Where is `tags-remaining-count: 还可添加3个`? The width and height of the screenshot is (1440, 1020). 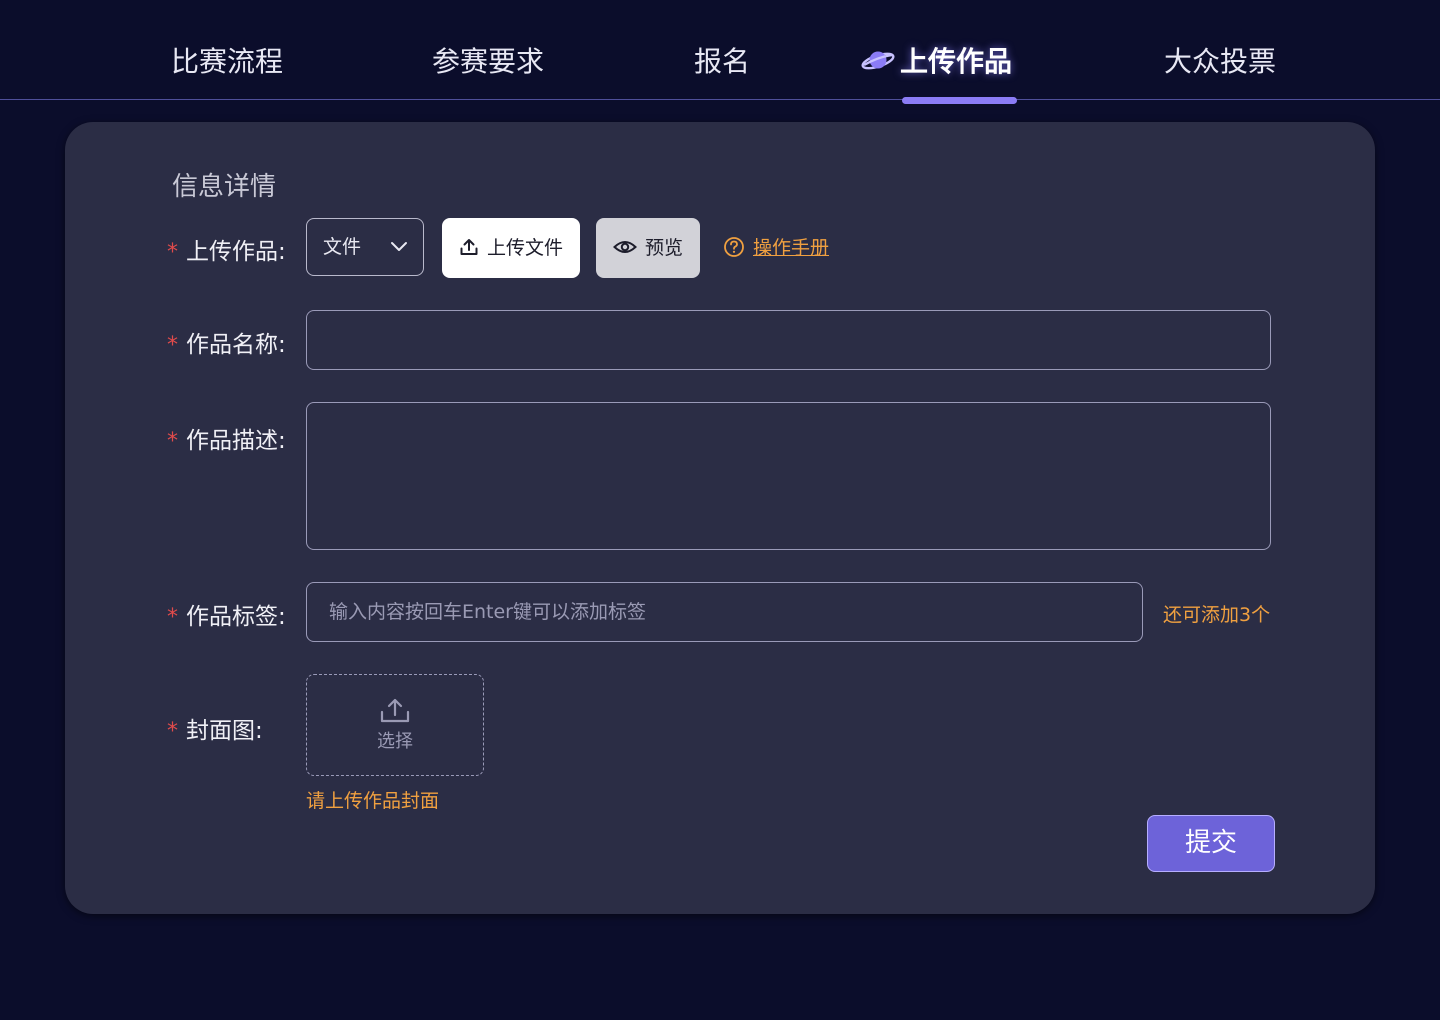
tags-remaining-count: 还可添加3个 is located at coordinates (1217, 615).